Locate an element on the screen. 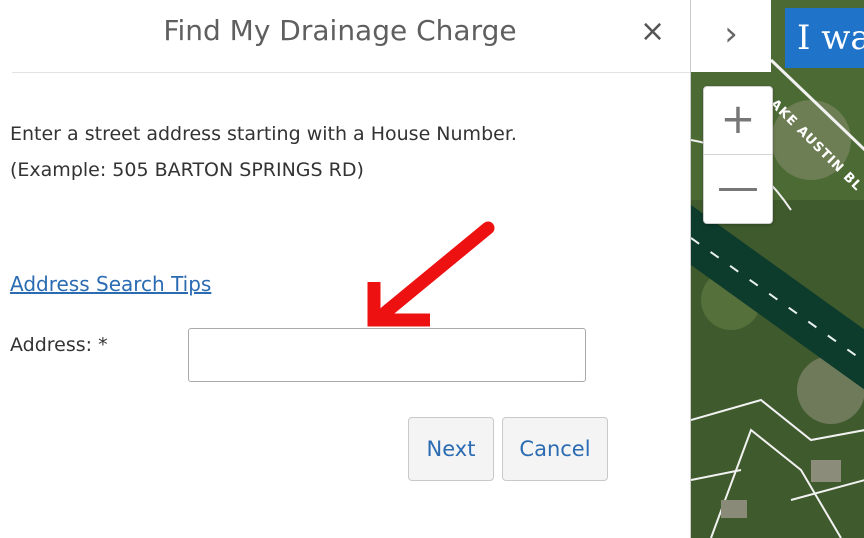 This screenshot has height=538, width=864. close-icon: × is located at coordinates (652, 32).